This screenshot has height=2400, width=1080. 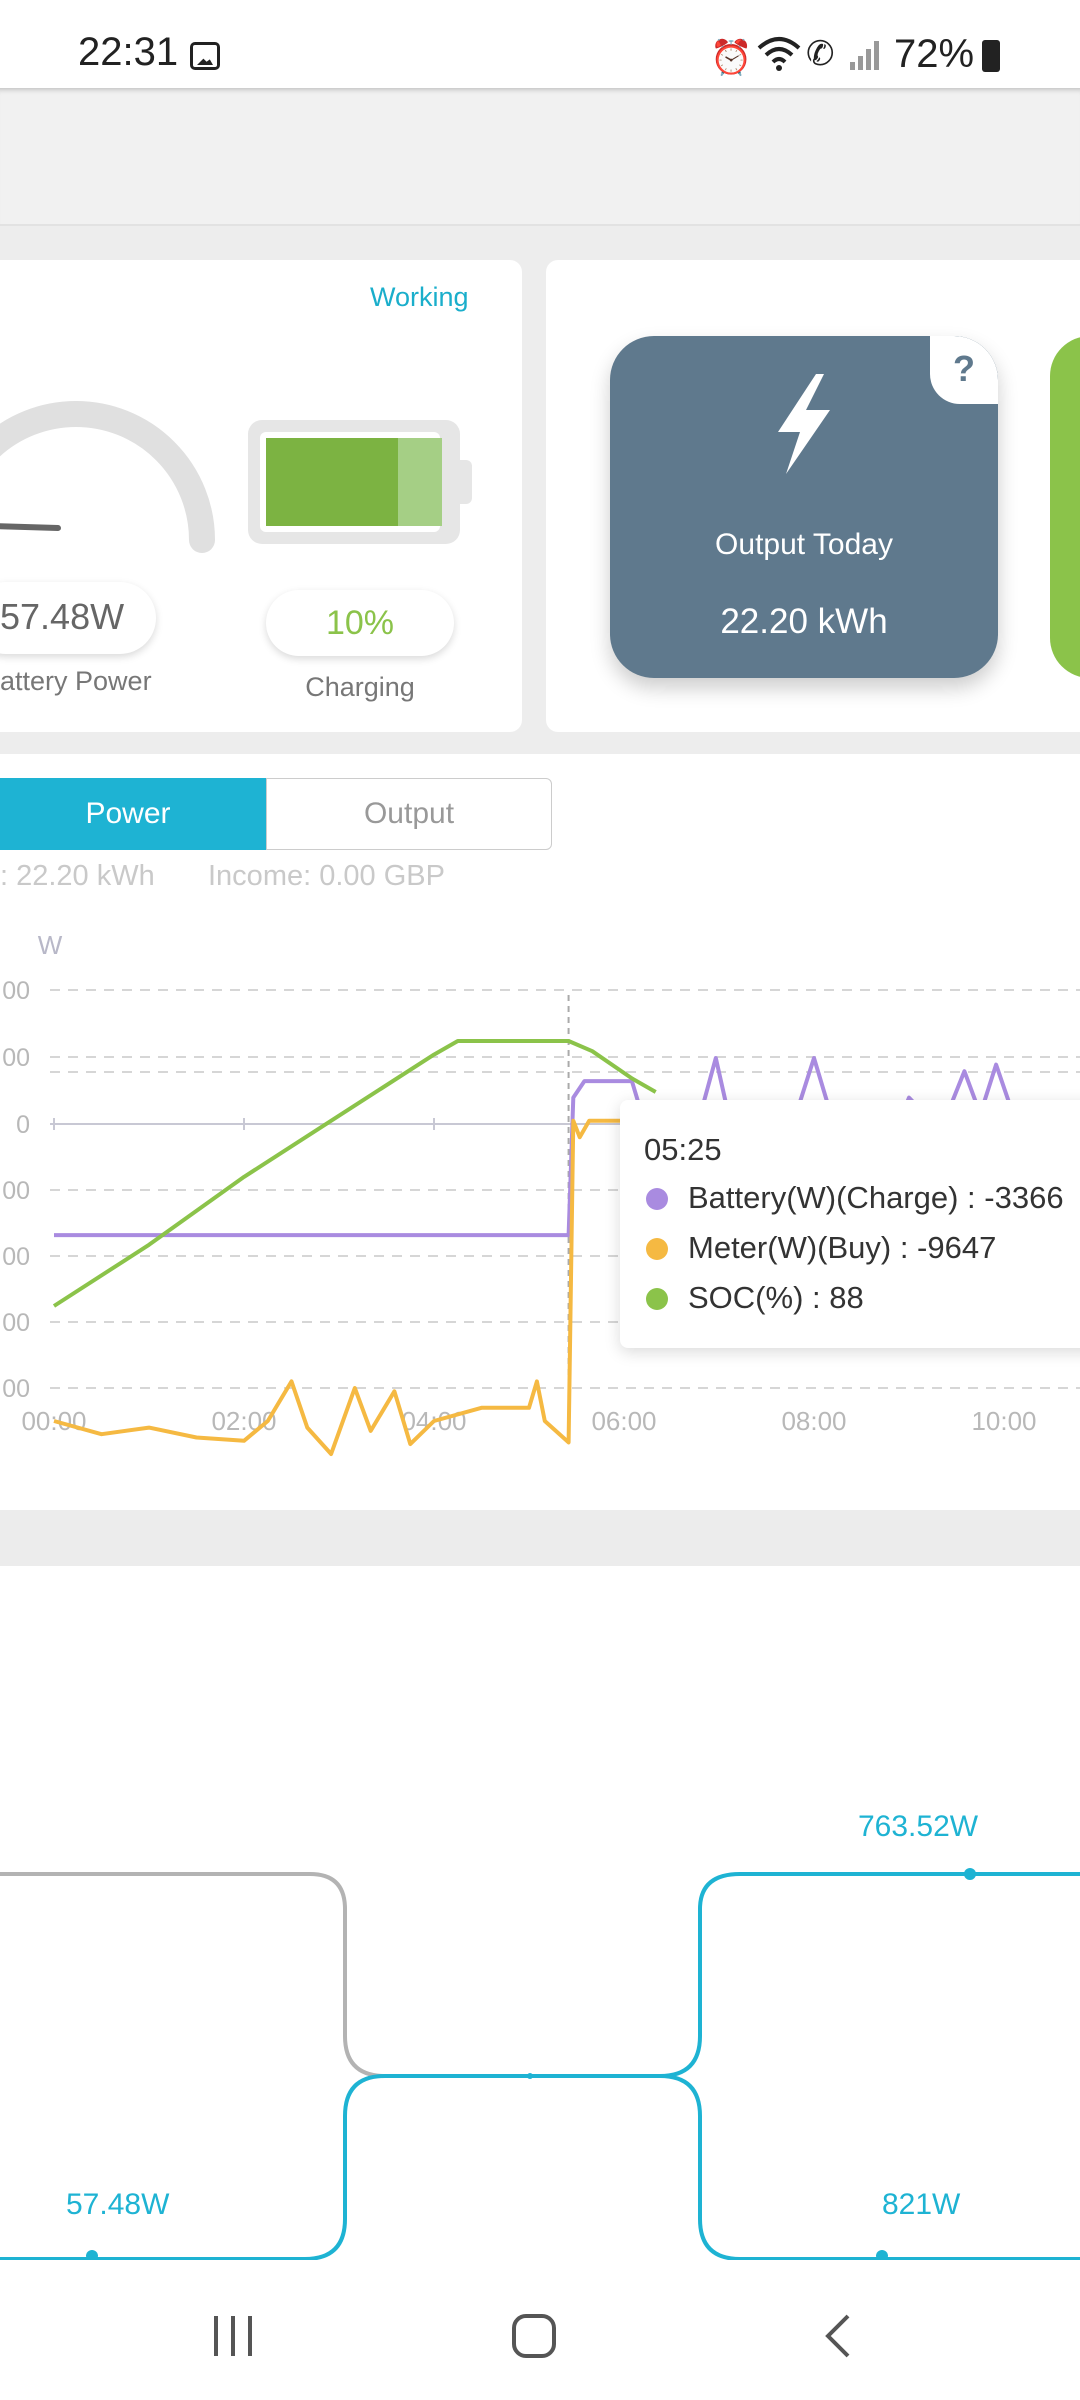 What do you see at coordinates (419, 297) in the screenshot?
I see `battery-status-label: Working` at bounding box center [419, 297].